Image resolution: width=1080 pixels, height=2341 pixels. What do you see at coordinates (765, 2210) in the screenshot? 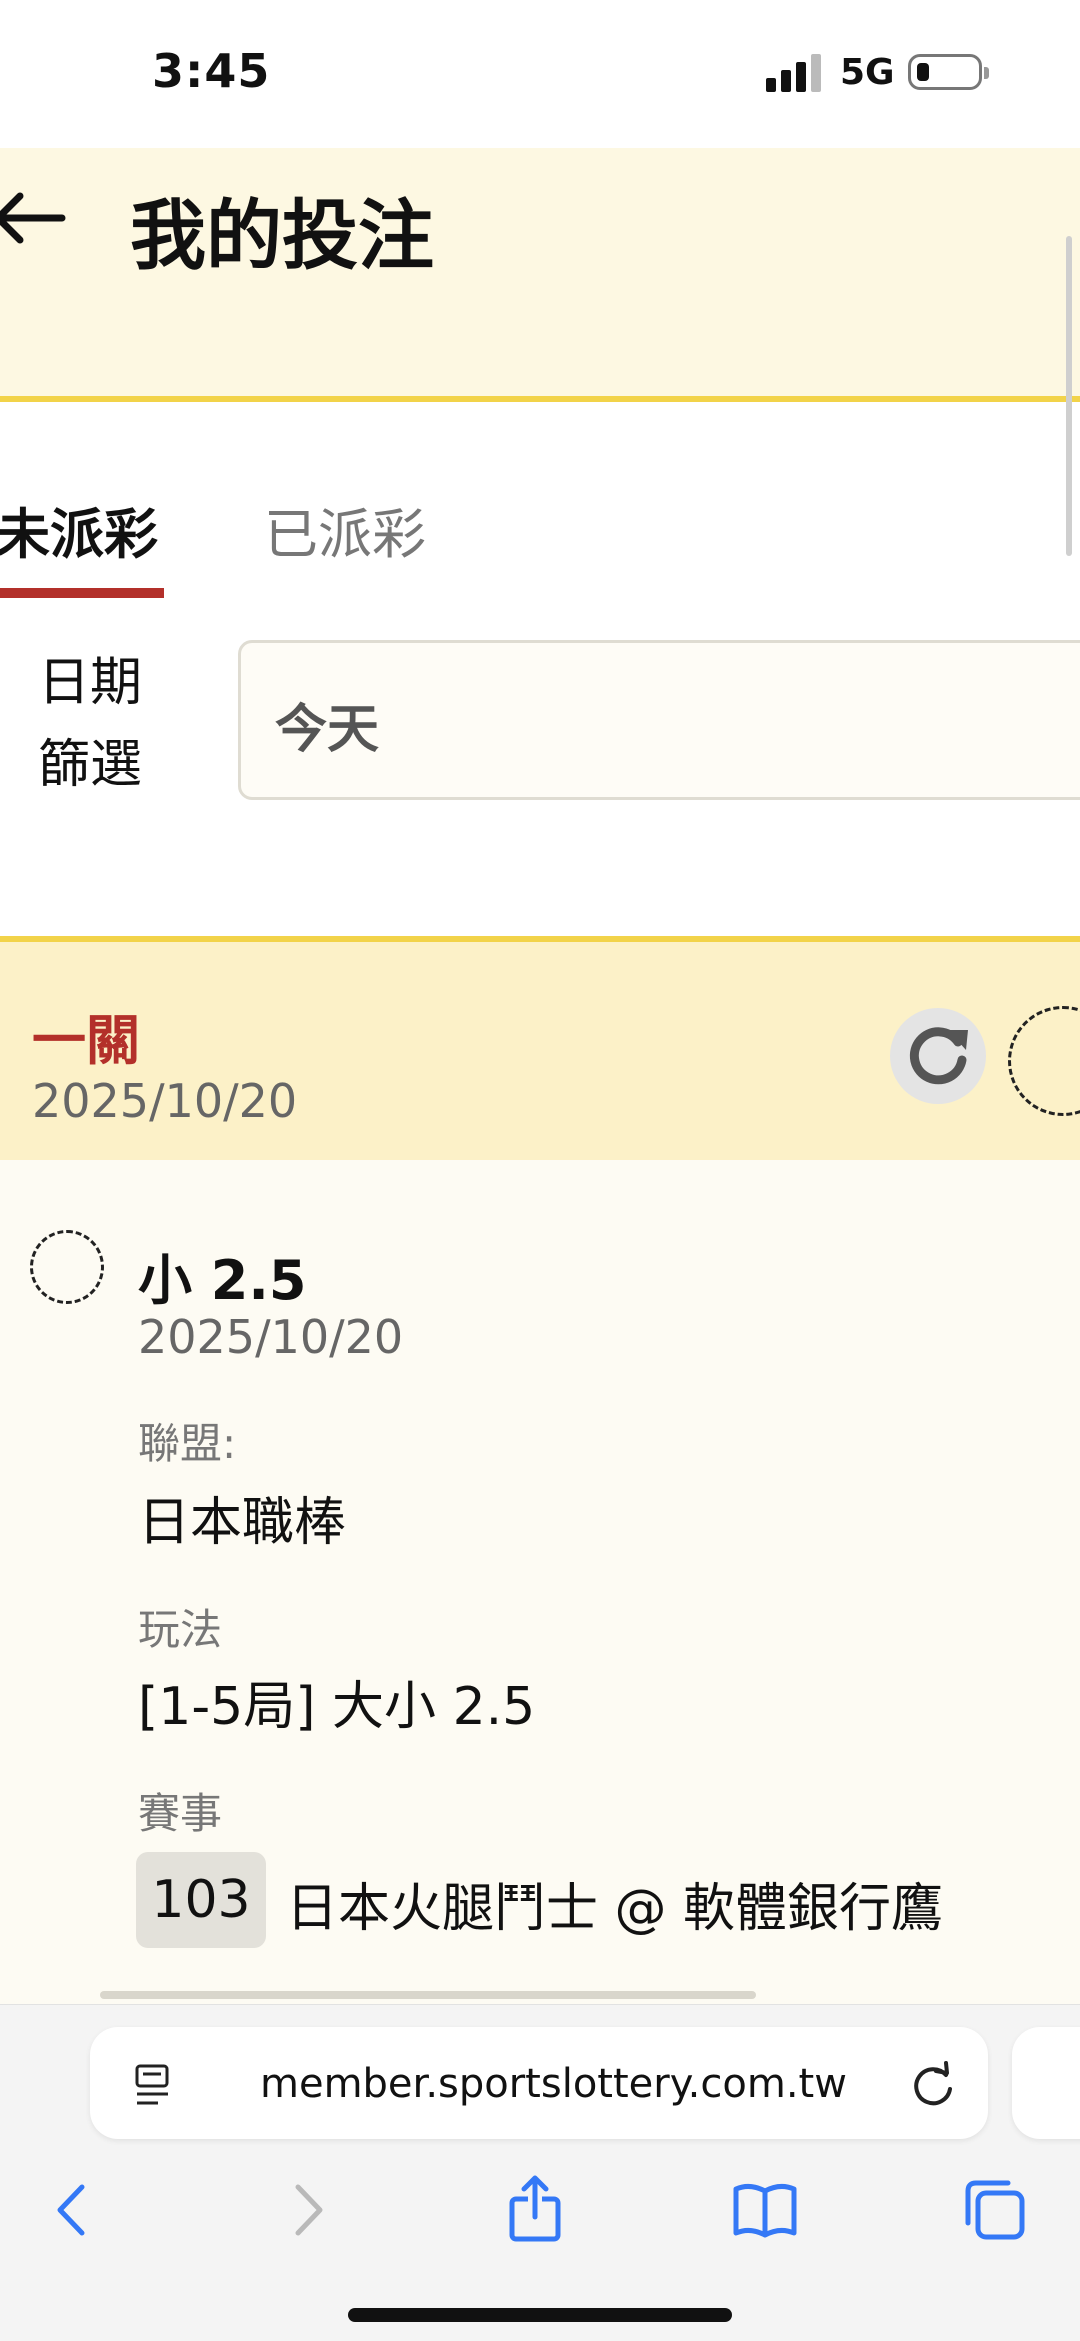
I see `bookmarks-icon` at bounding box center [765, 2210].